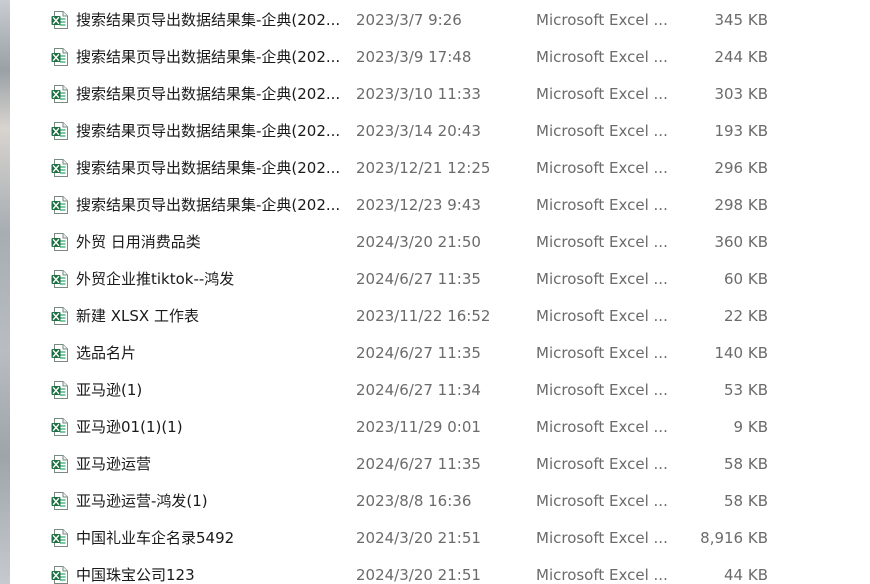  I want to click on file-size: 140 KB, so click(741, 353).